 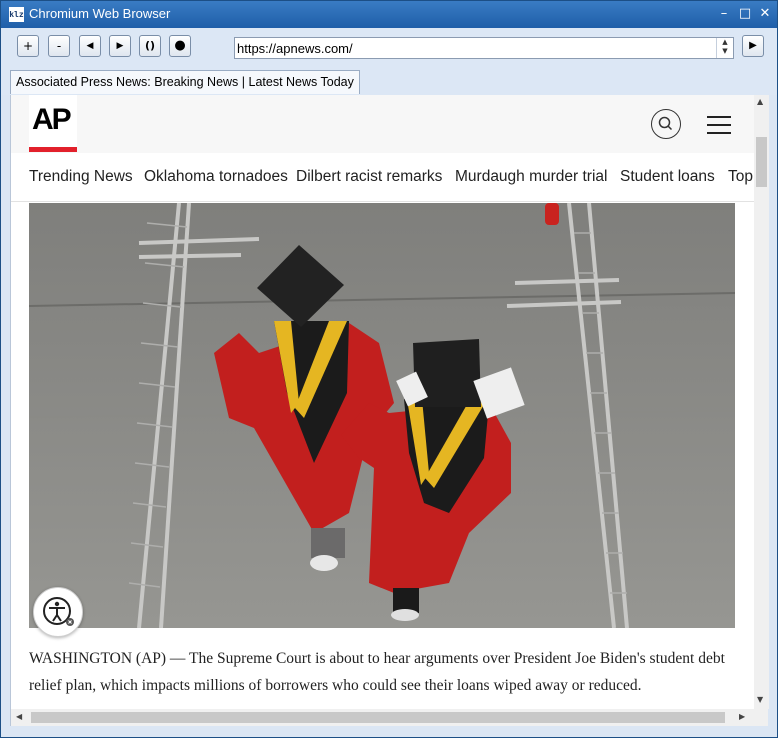 I want to click on nav-top: Top, so click(x=740, y=177).